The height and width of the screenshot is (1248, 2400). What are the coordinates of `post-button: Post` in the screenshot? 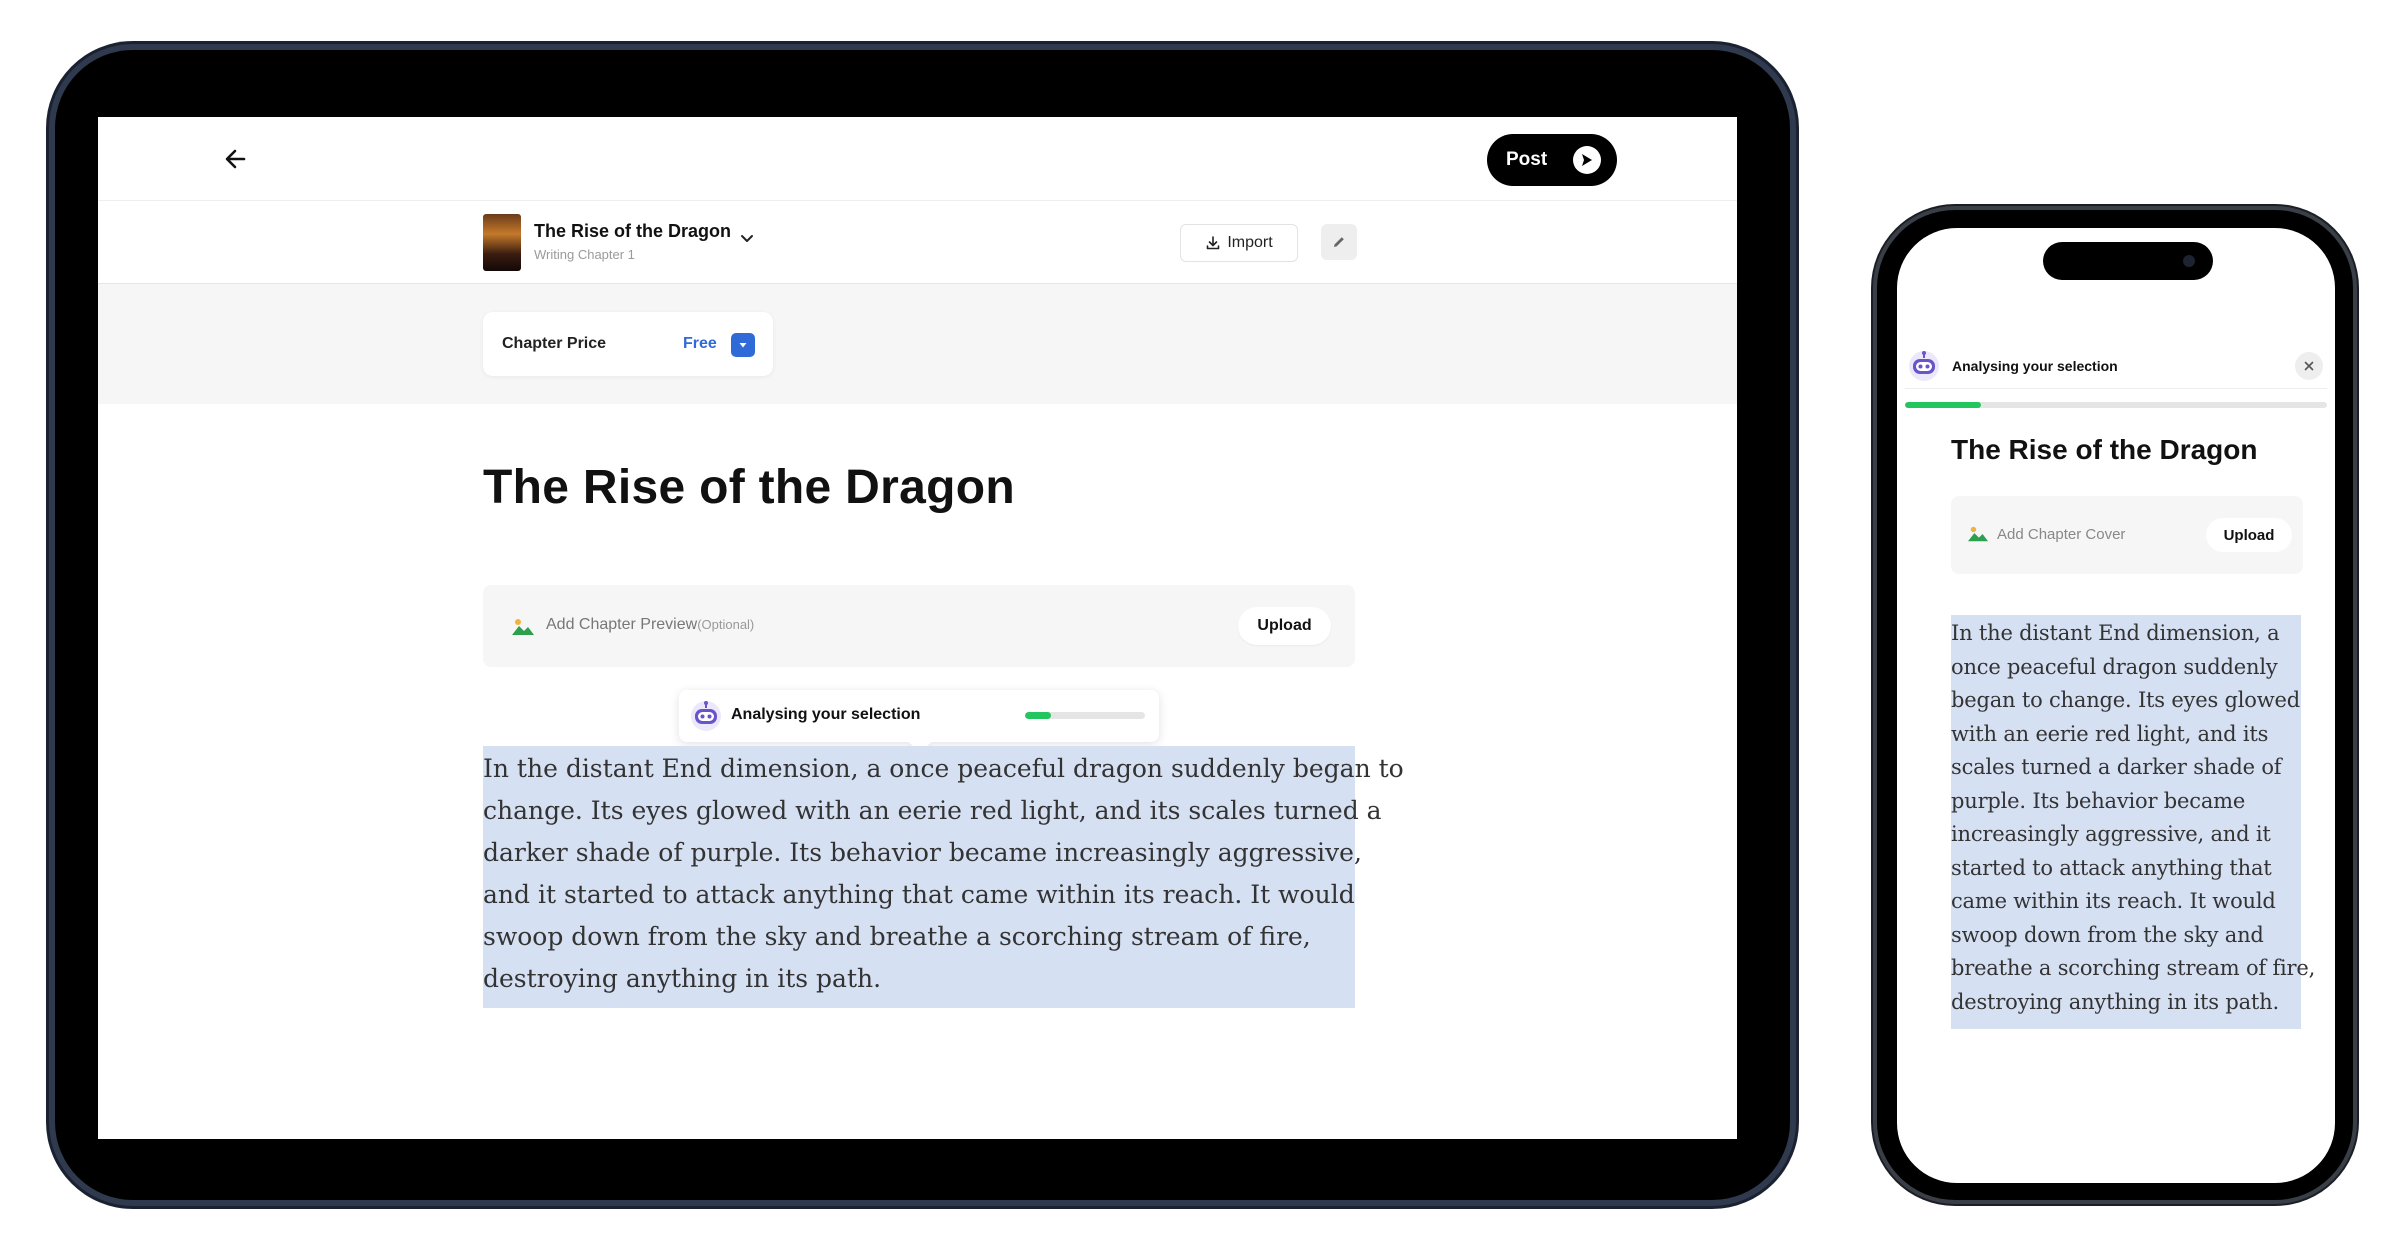 It's located at (1552, 160).